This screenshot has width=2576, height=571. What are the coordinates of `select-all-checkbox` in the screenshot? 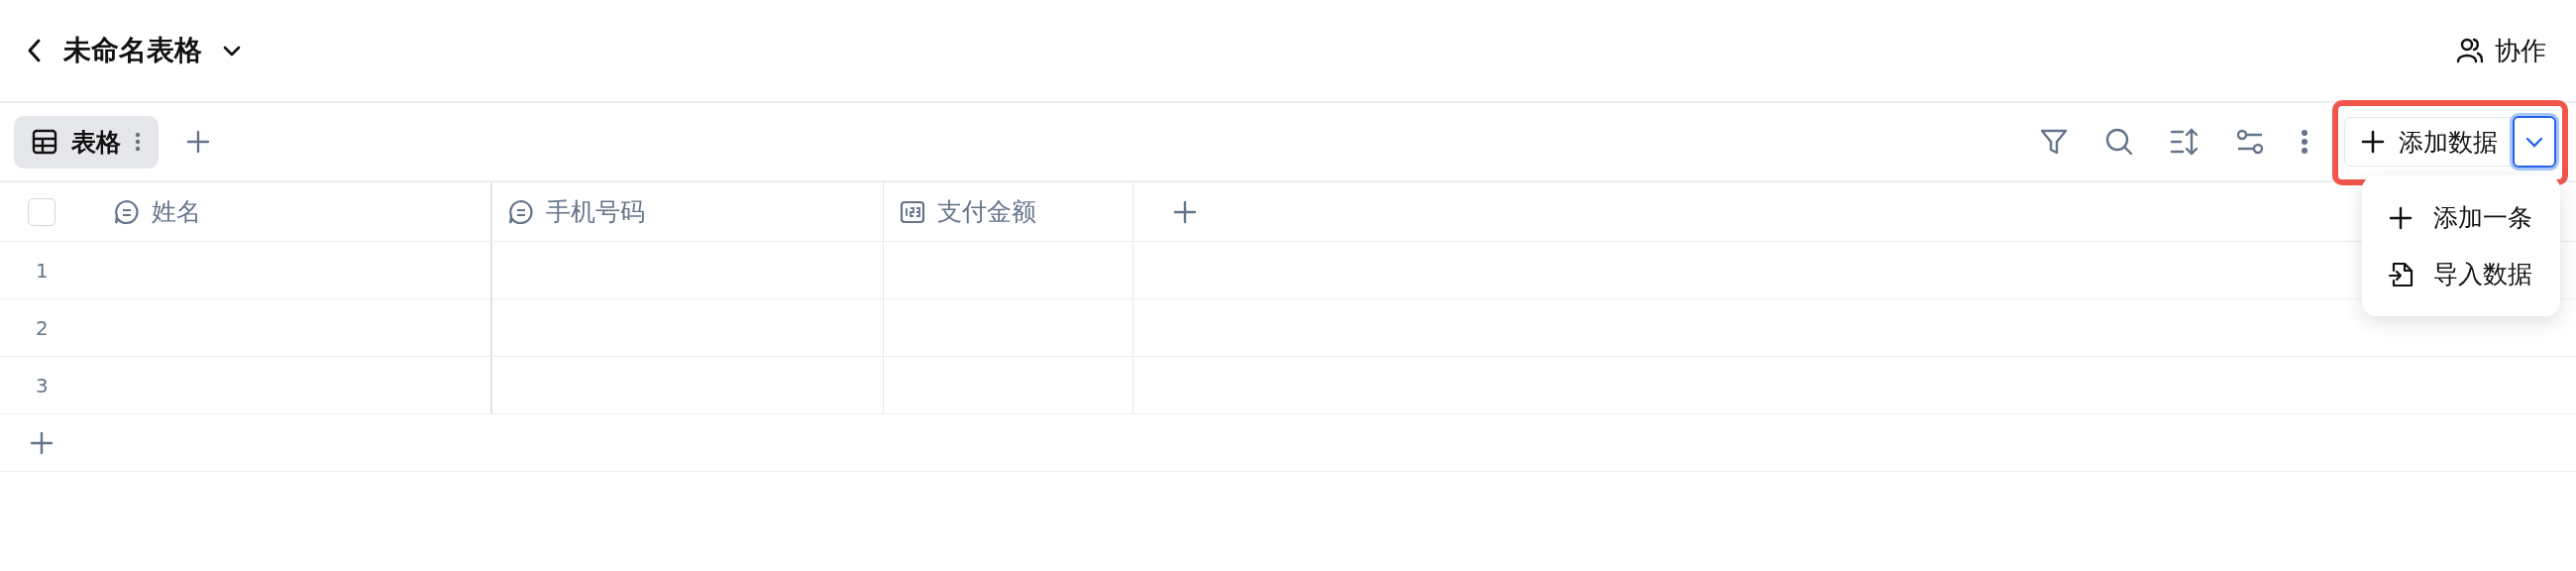 It's located at (41, 211).